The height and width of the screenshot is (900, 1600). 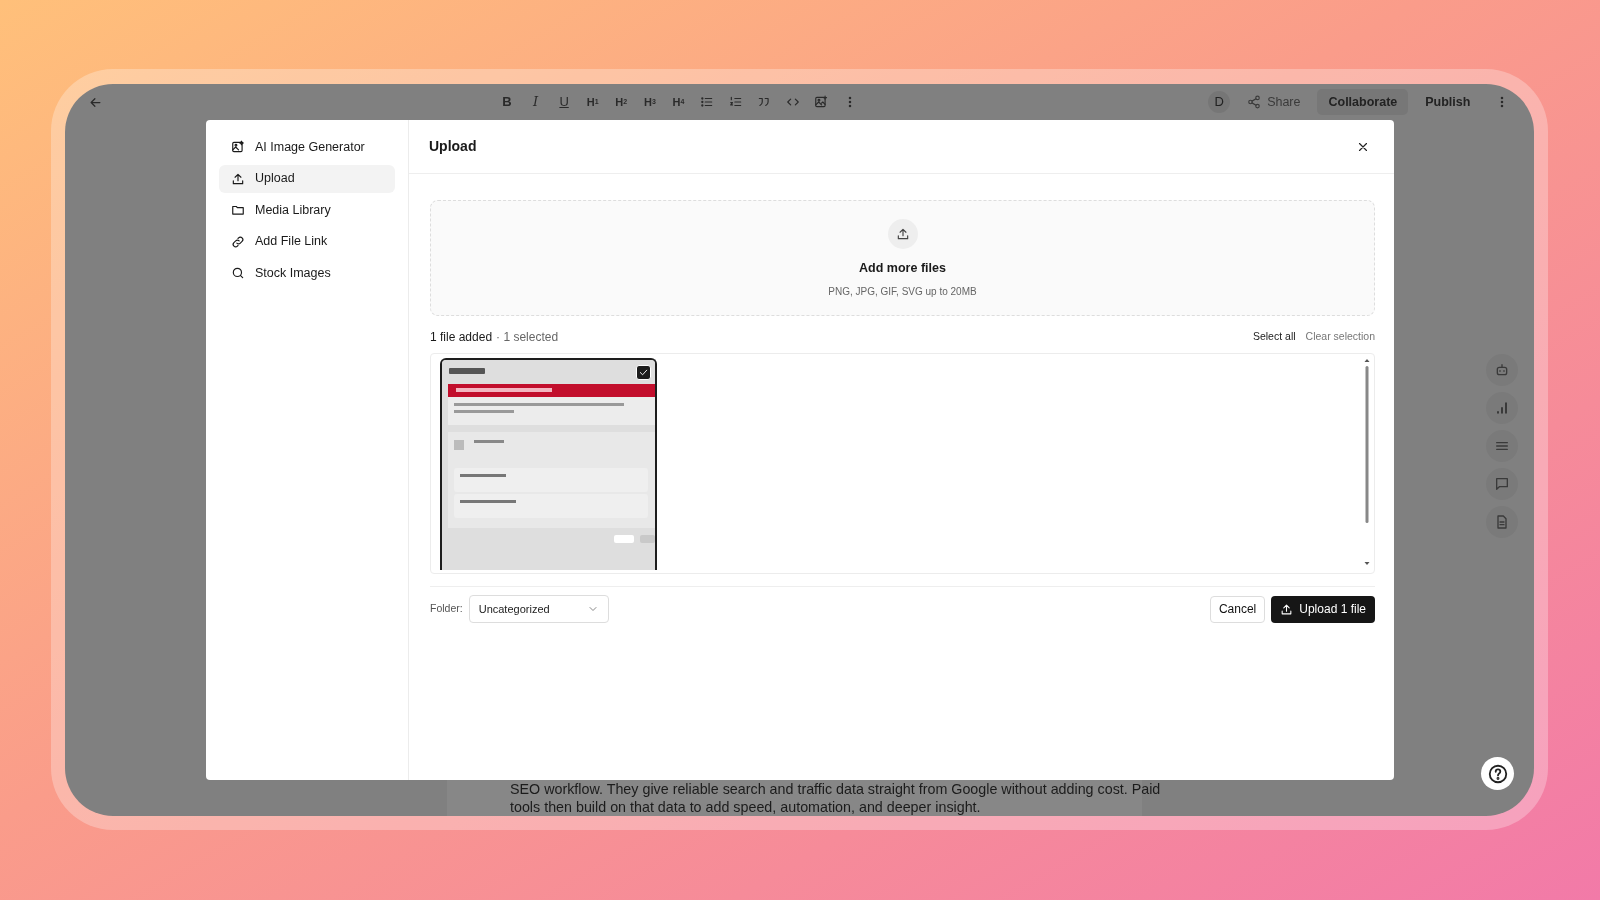 What do you see at coordinates (764, 102) in the screenshot?
I see `quote-icon` at bounding box center [764, 102].